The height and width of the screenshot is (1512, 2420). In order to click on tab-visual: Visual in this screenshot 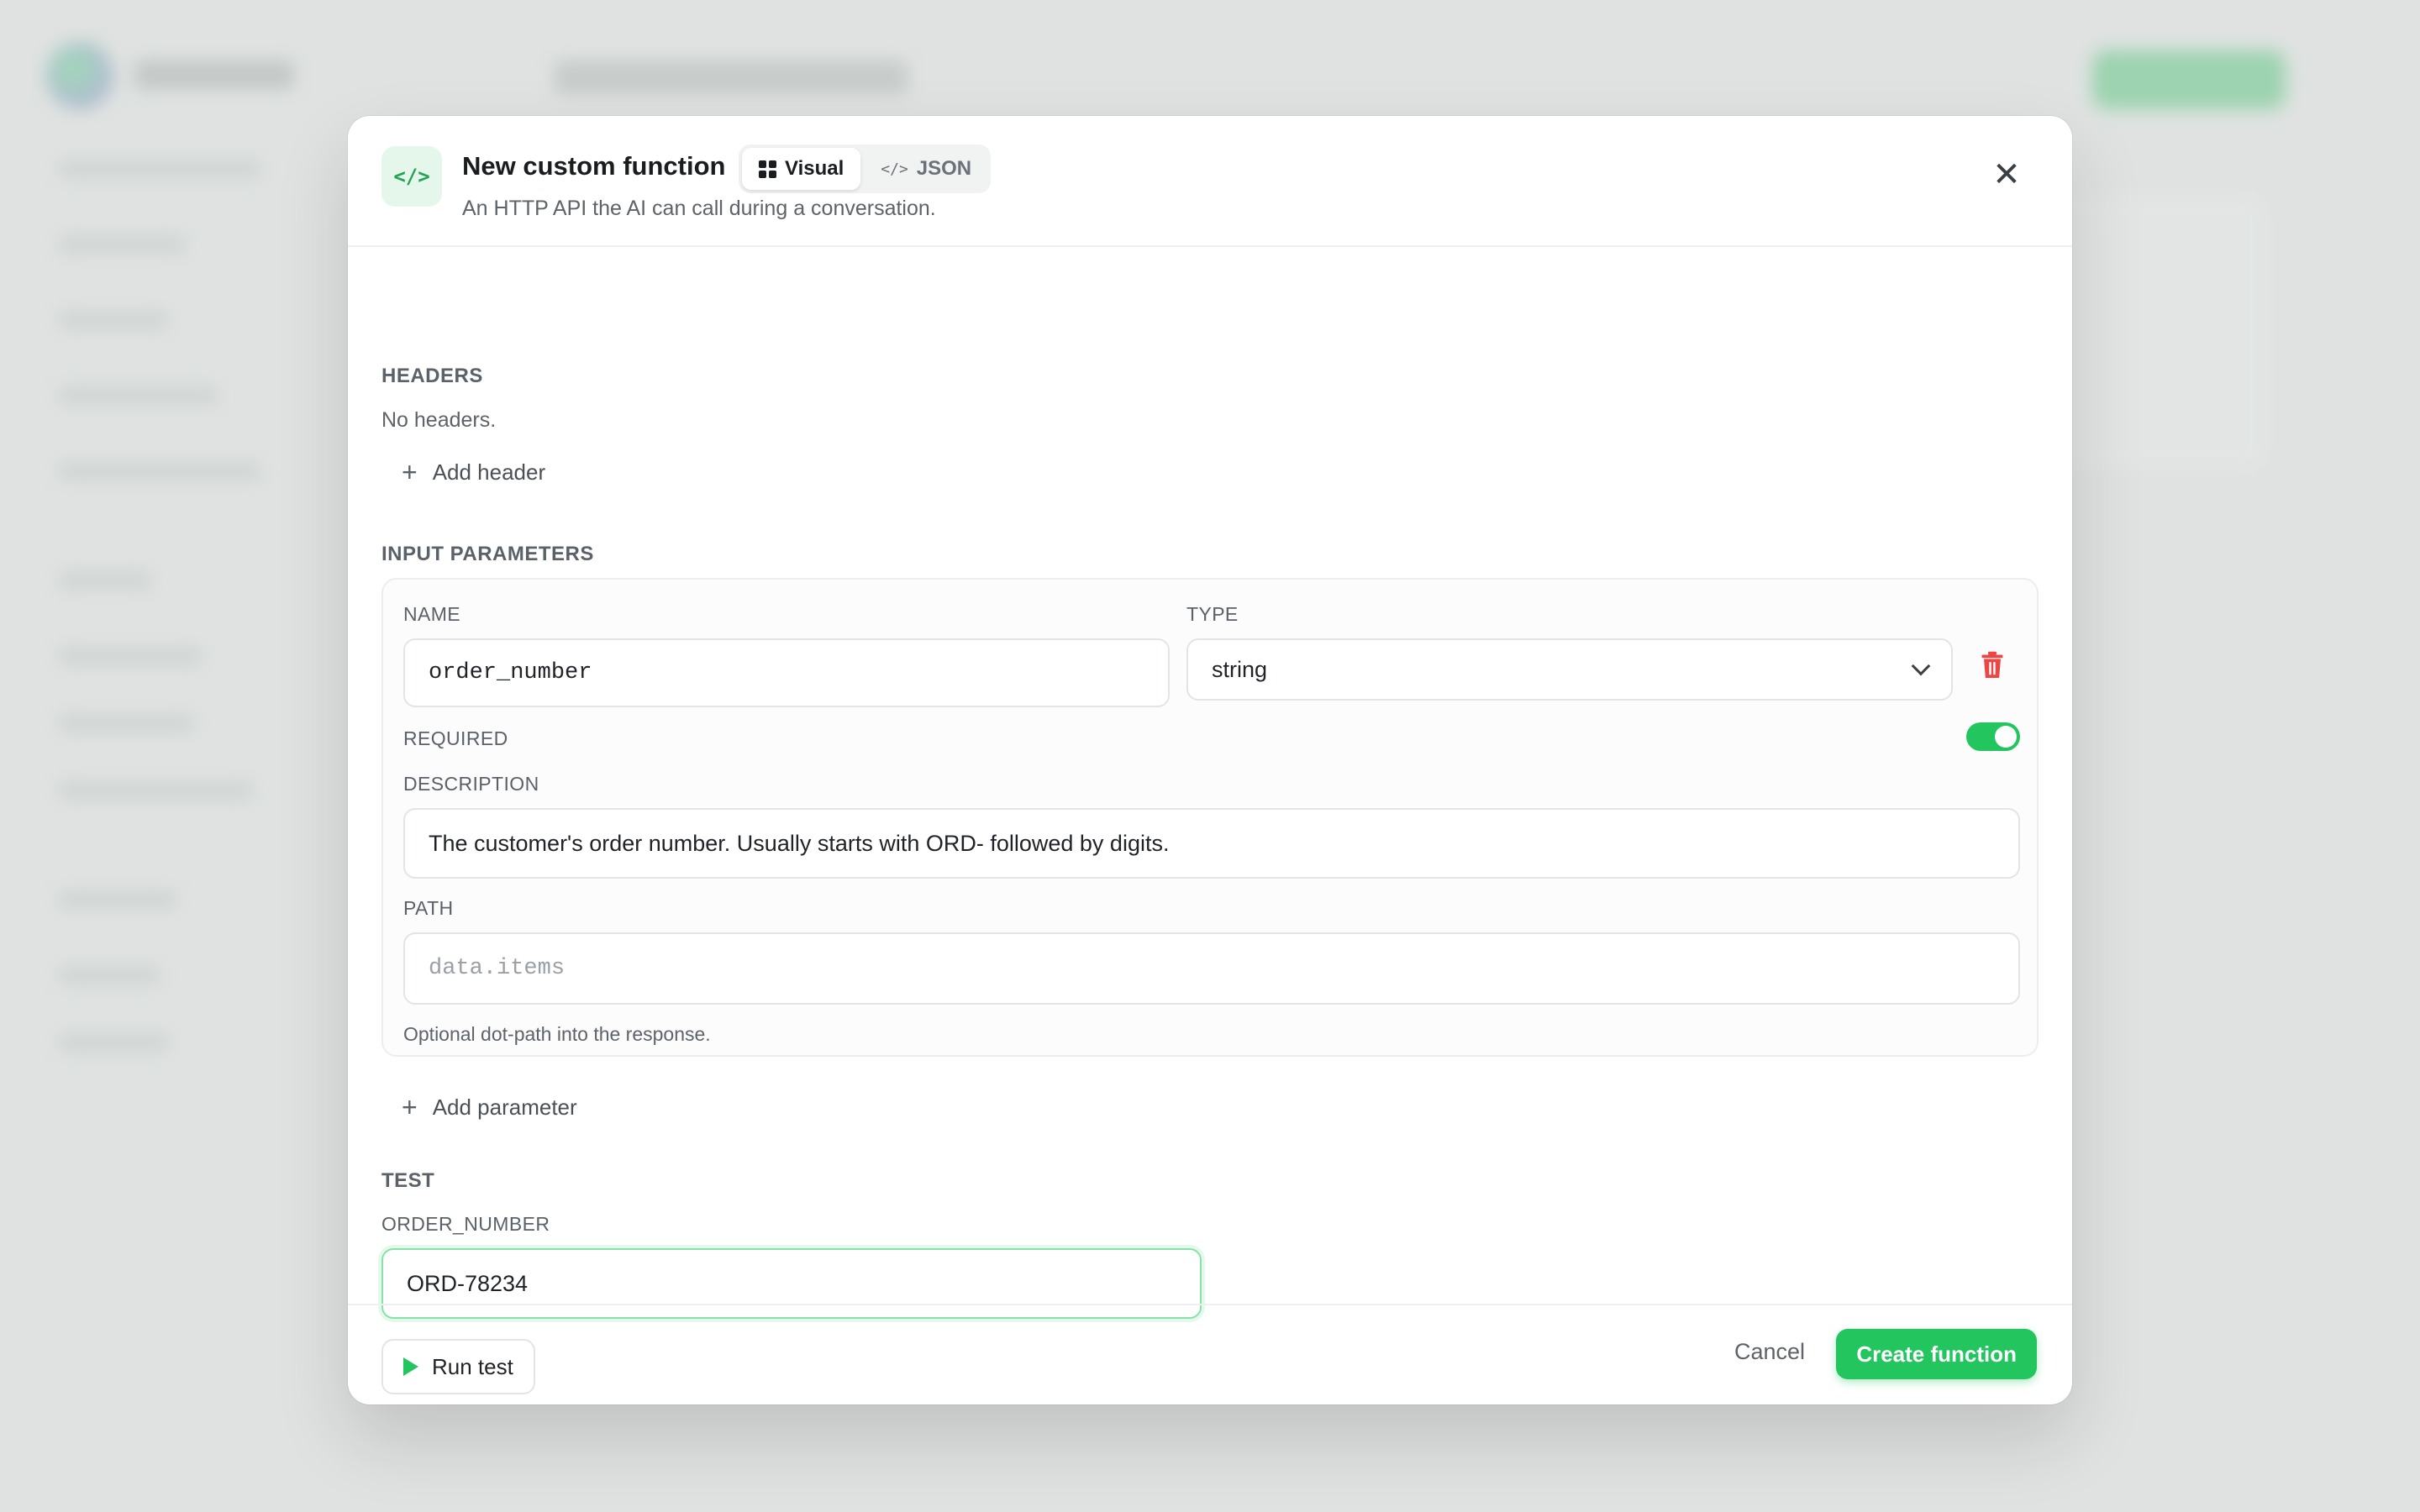, I will do `click(801, 169)`.